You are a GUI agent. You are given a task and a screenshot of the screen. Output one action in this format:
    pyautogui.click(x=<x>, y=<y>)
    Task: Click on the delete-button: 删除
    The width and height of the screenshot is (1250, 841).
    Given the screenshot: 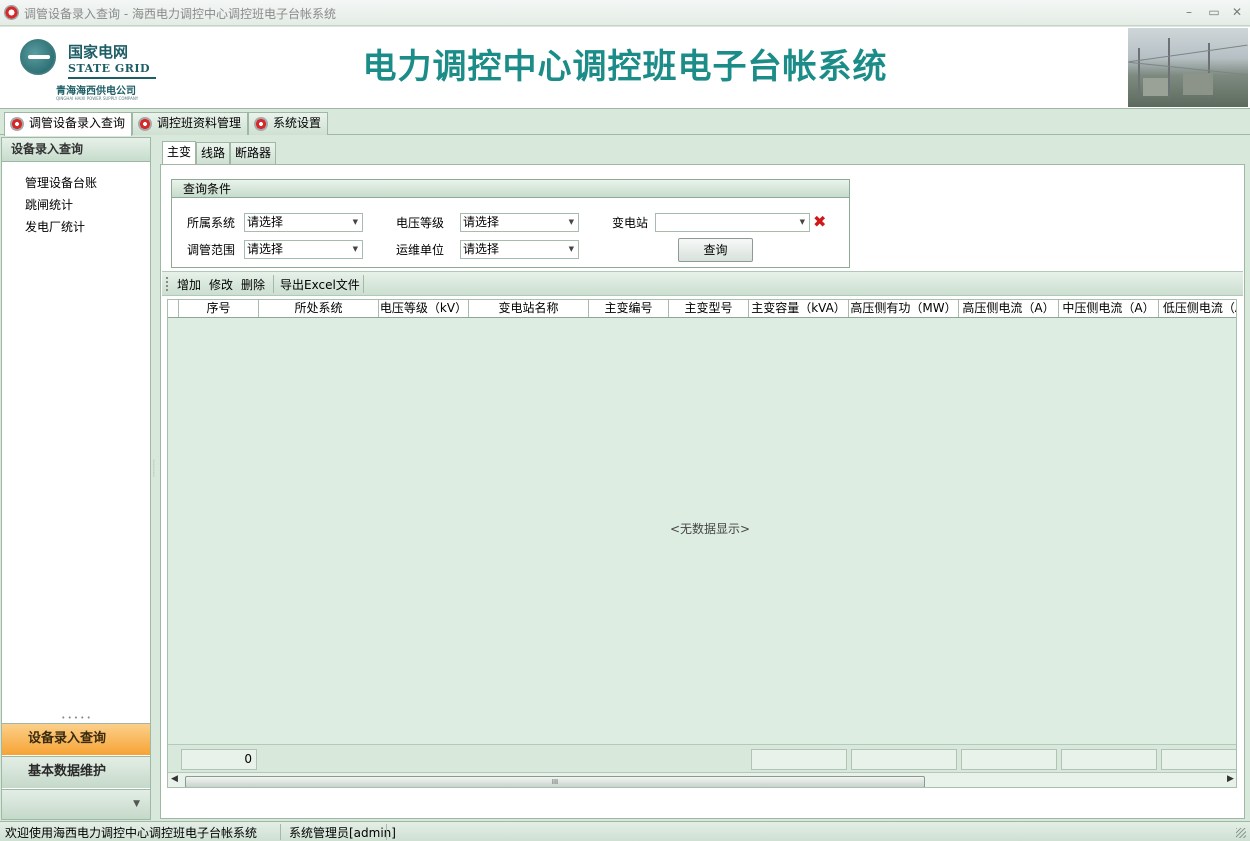 What is the action you would take?
    pyautogui.click(x=253, y=284)
    